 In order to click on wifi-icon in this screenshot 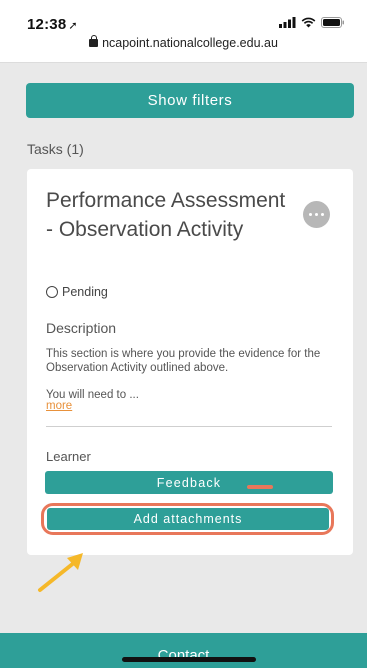, I will do `click(308, 22)`.